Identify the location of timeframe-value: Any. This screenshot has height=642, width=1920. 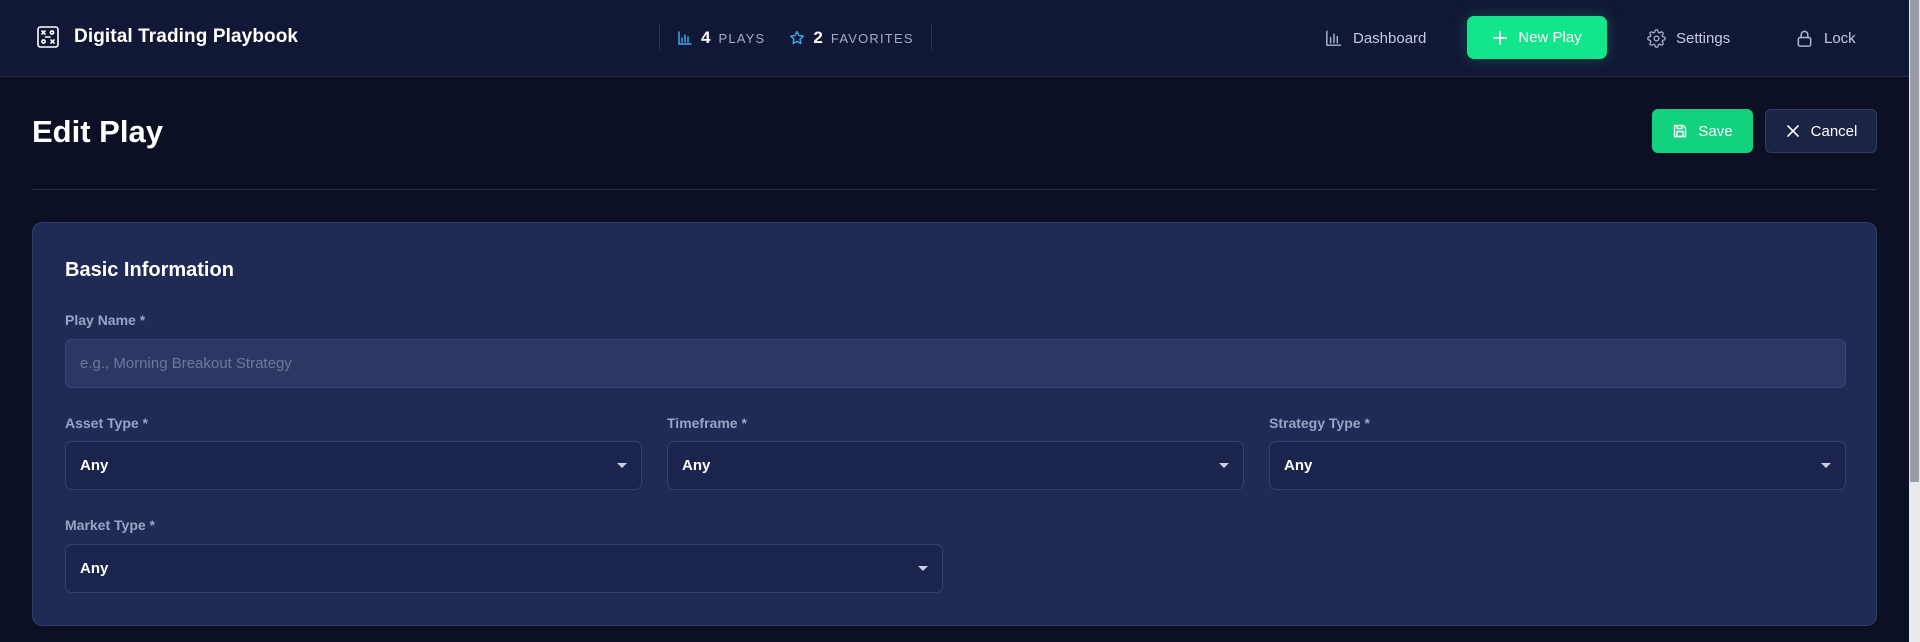
(696, 465).